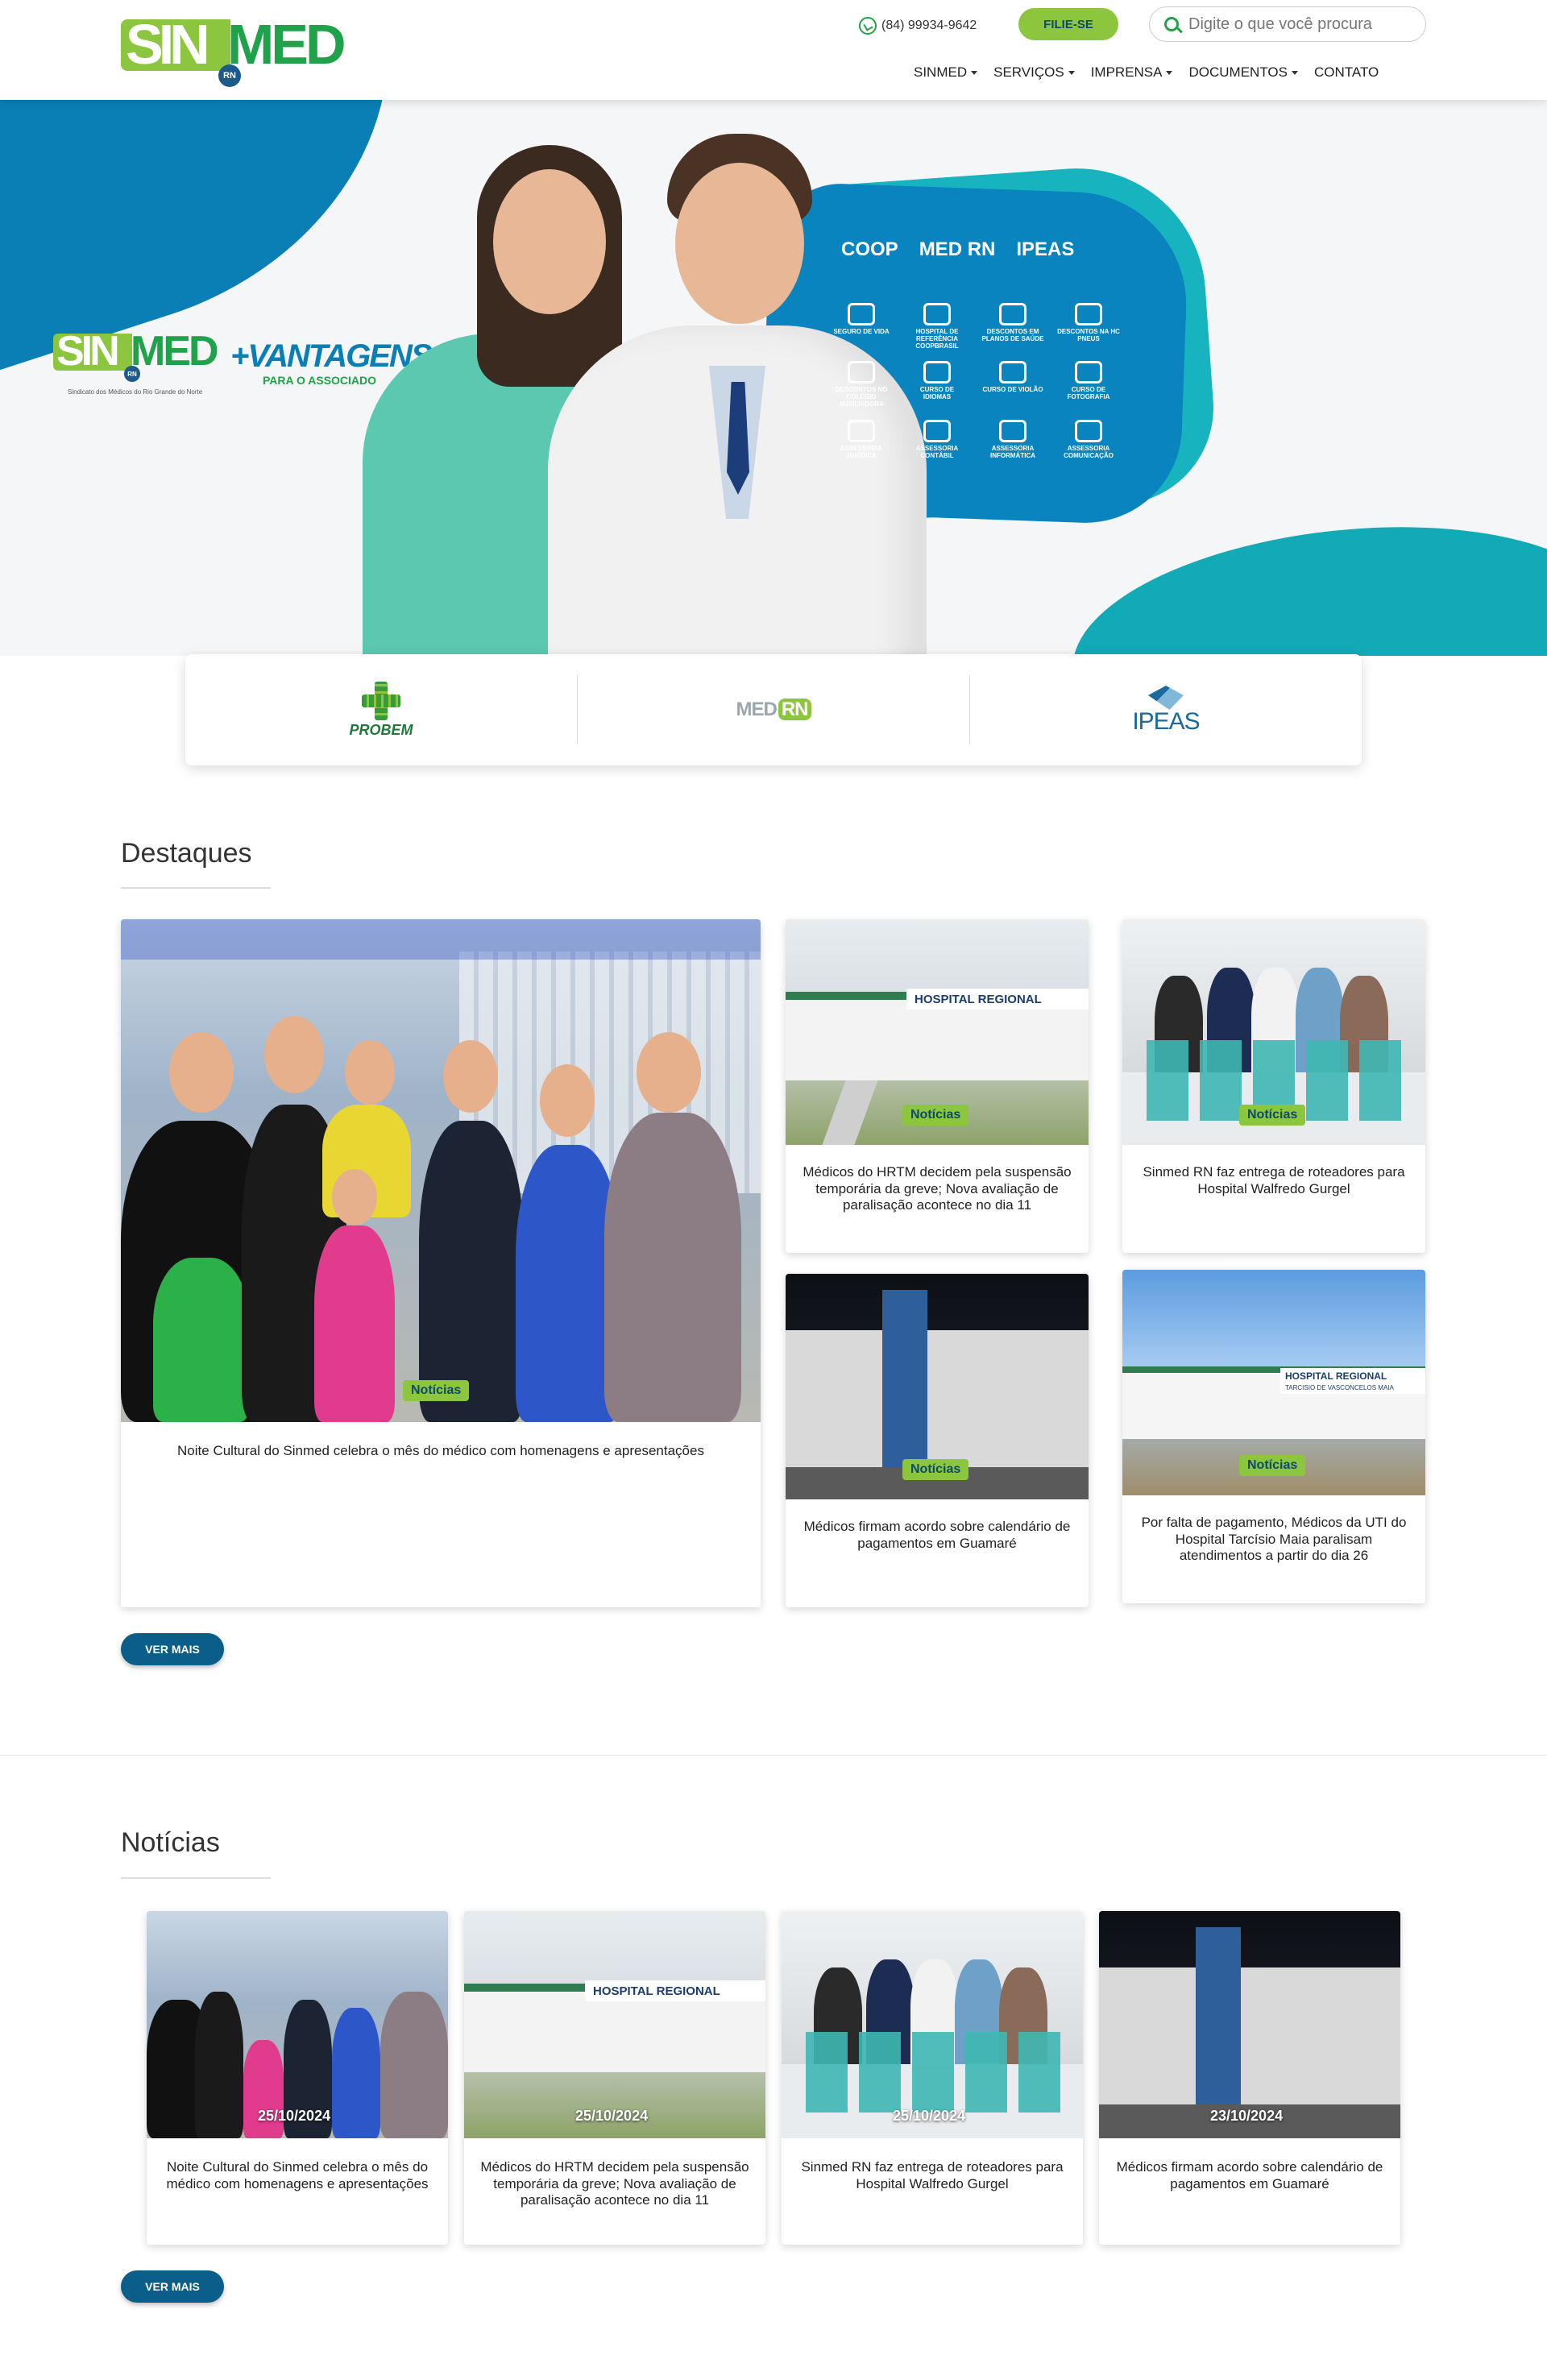 This screenshot has width=1547, height=2380. What do you see at coordinates (935, 2072) in the screenshot?
I see `router-boxes` at bounding box center [935, 2072].